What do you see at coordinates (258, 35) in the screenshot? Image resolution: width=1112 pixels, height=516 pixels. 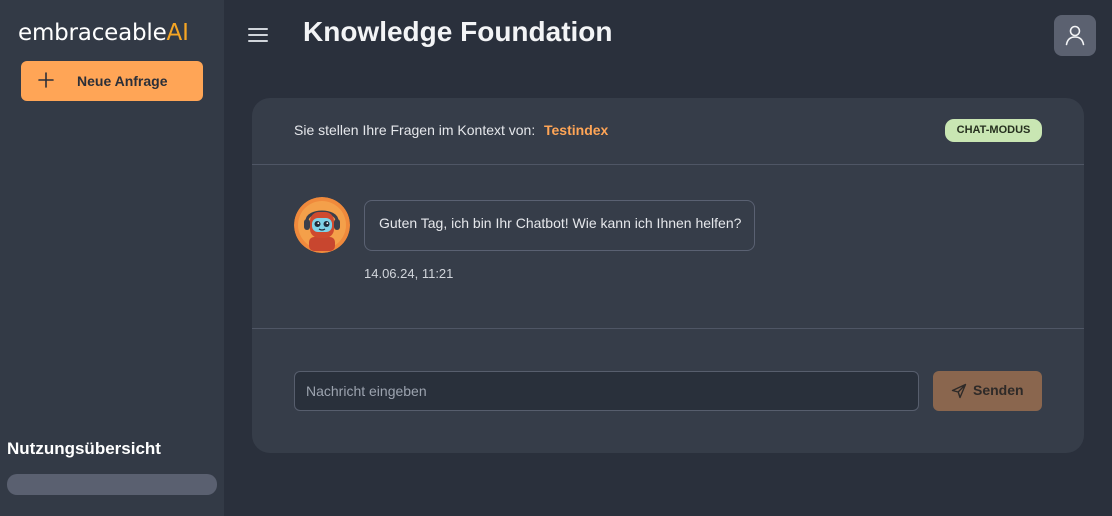 I see `hamburger-menu-icon` at bounding box center [258, 35].